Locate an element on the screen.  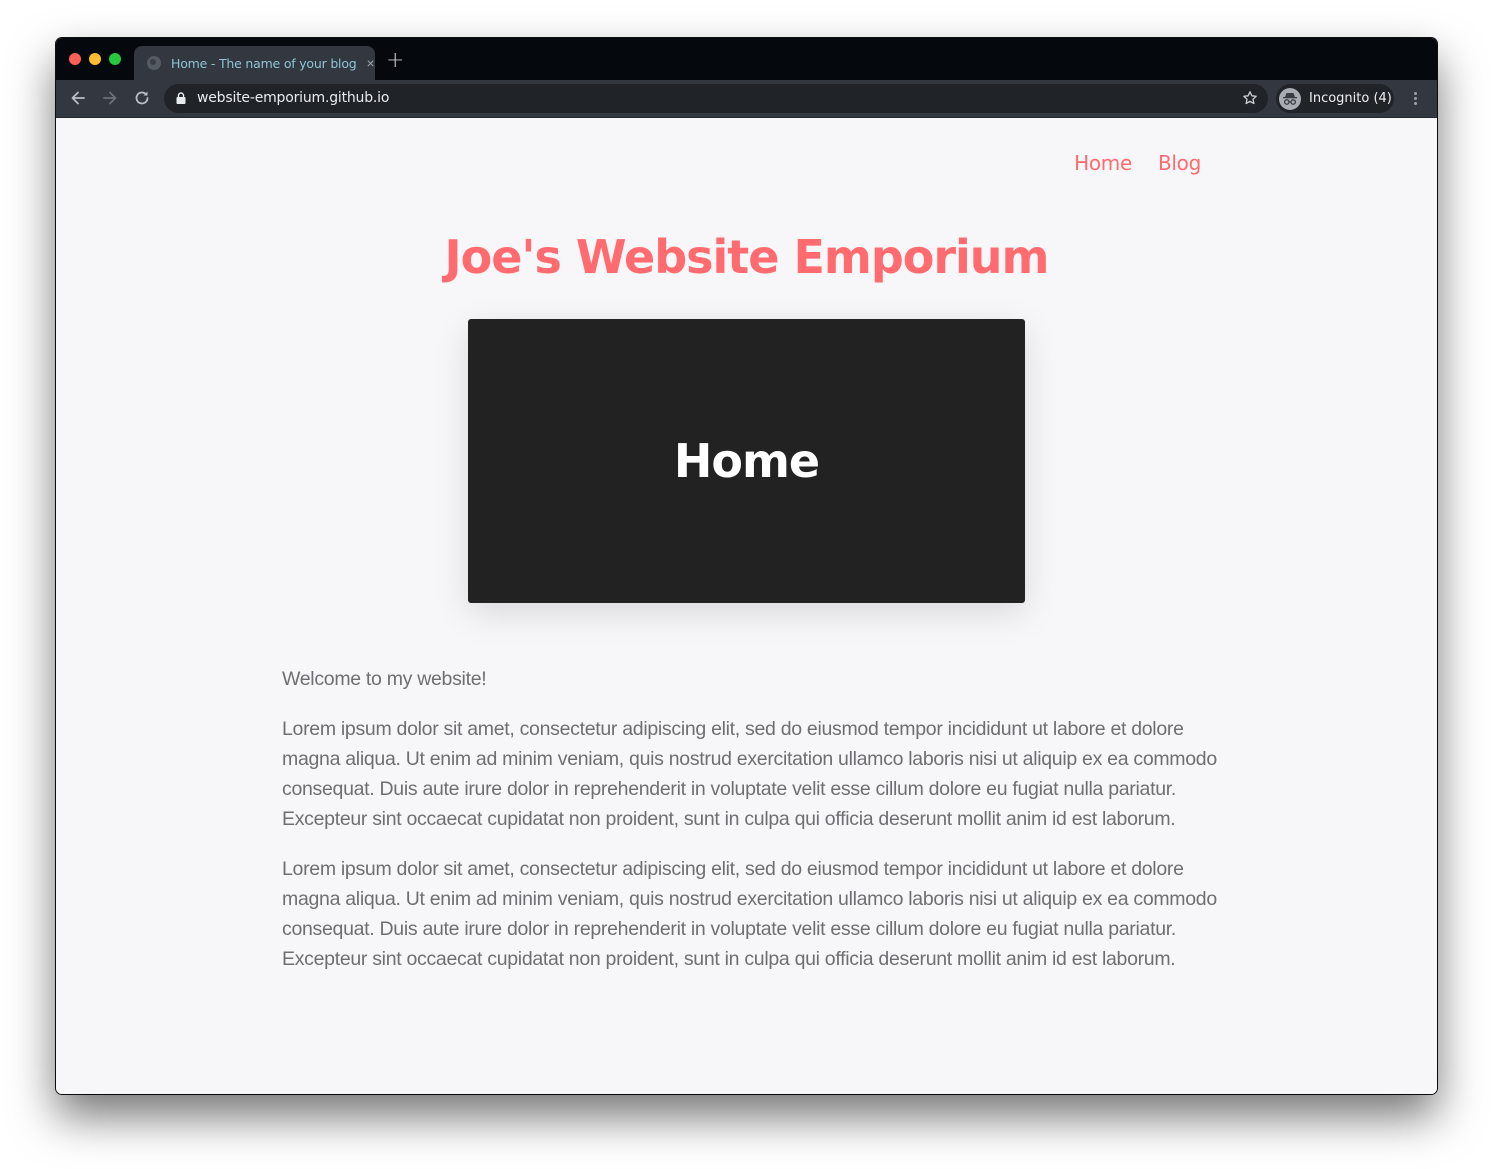
url-text: website-emporium.github.io is located at coordinates (293, 98).